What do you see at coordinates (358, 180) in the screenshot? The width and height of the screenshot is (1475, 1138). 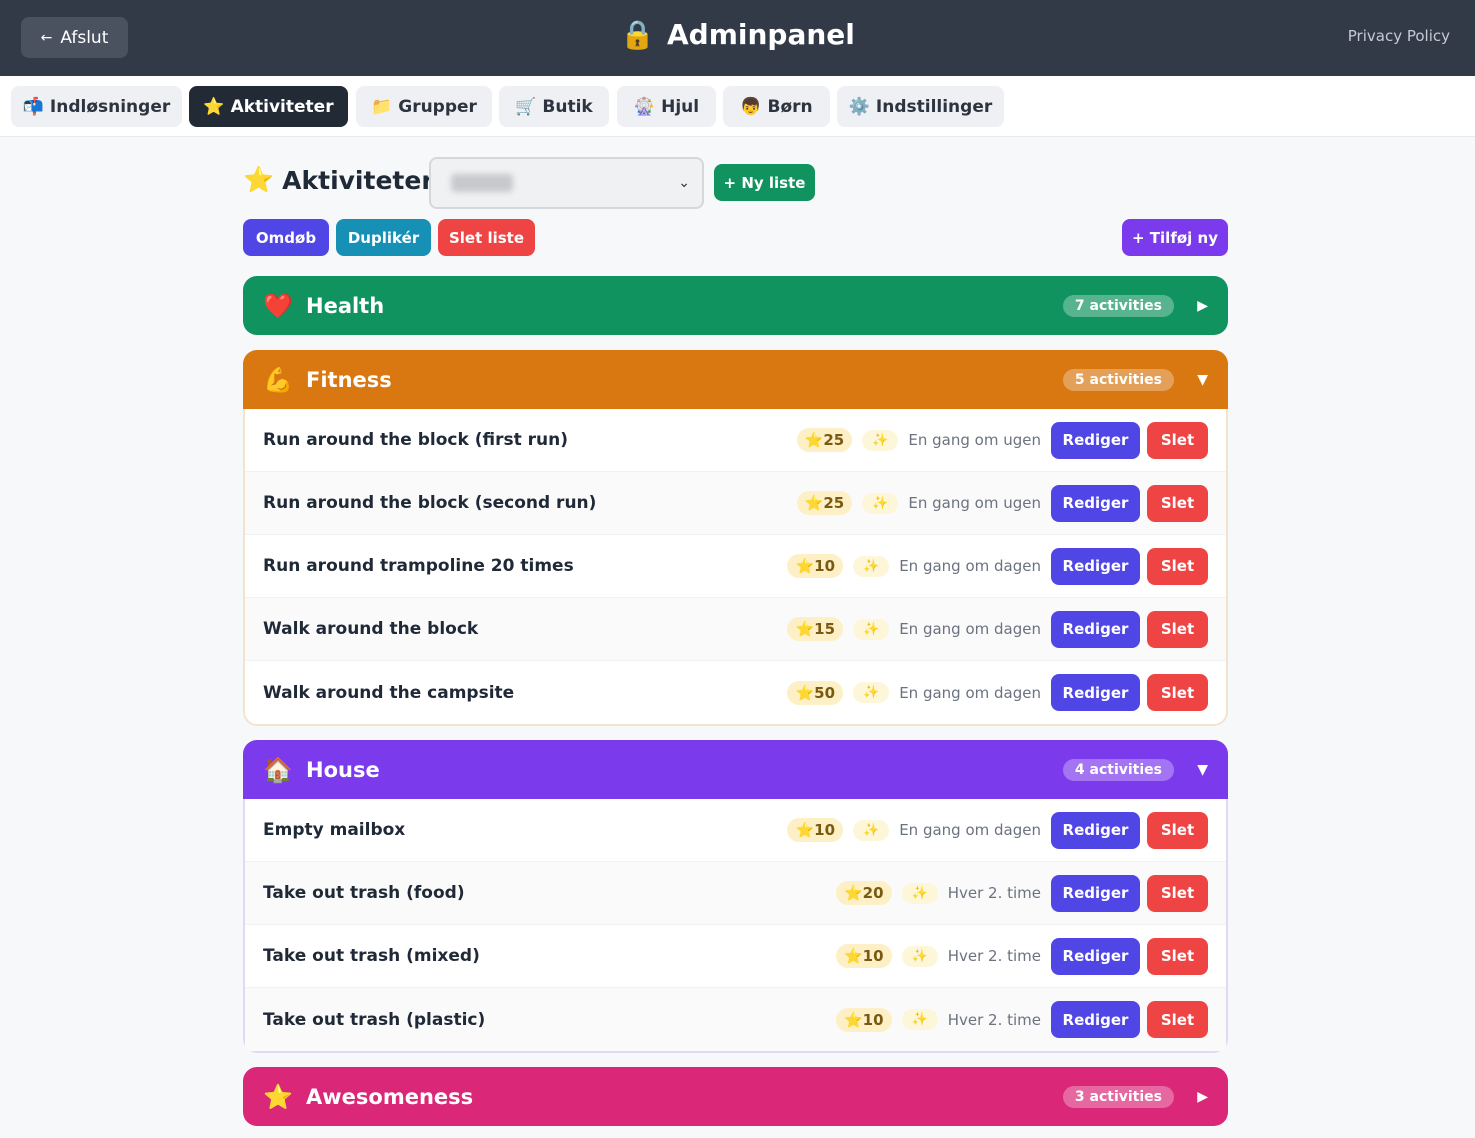 I see `page-title-text: Aktiviteter` at bounding box center [358, 180].